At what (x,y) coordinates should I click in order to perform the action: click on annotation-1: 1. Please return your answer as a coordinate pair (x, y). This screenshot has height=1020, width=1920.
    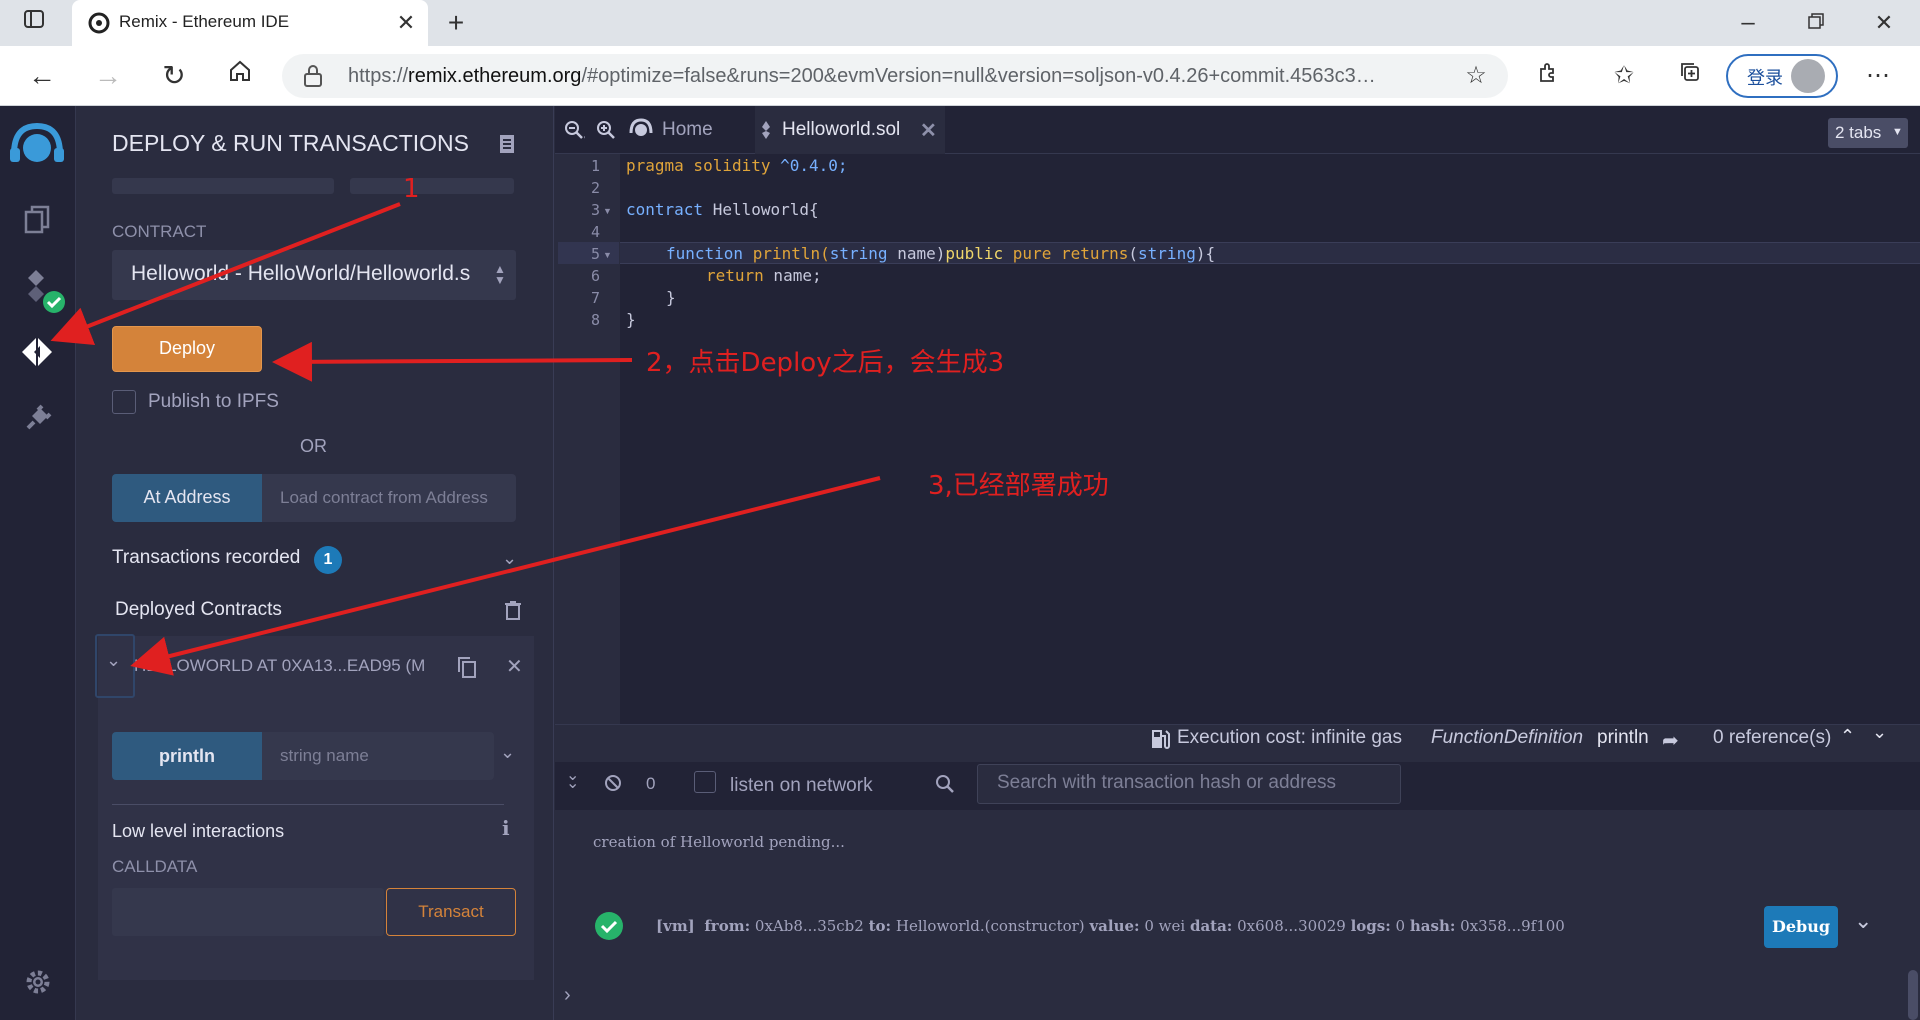
    Looking at the image, I should click on (411, 189).